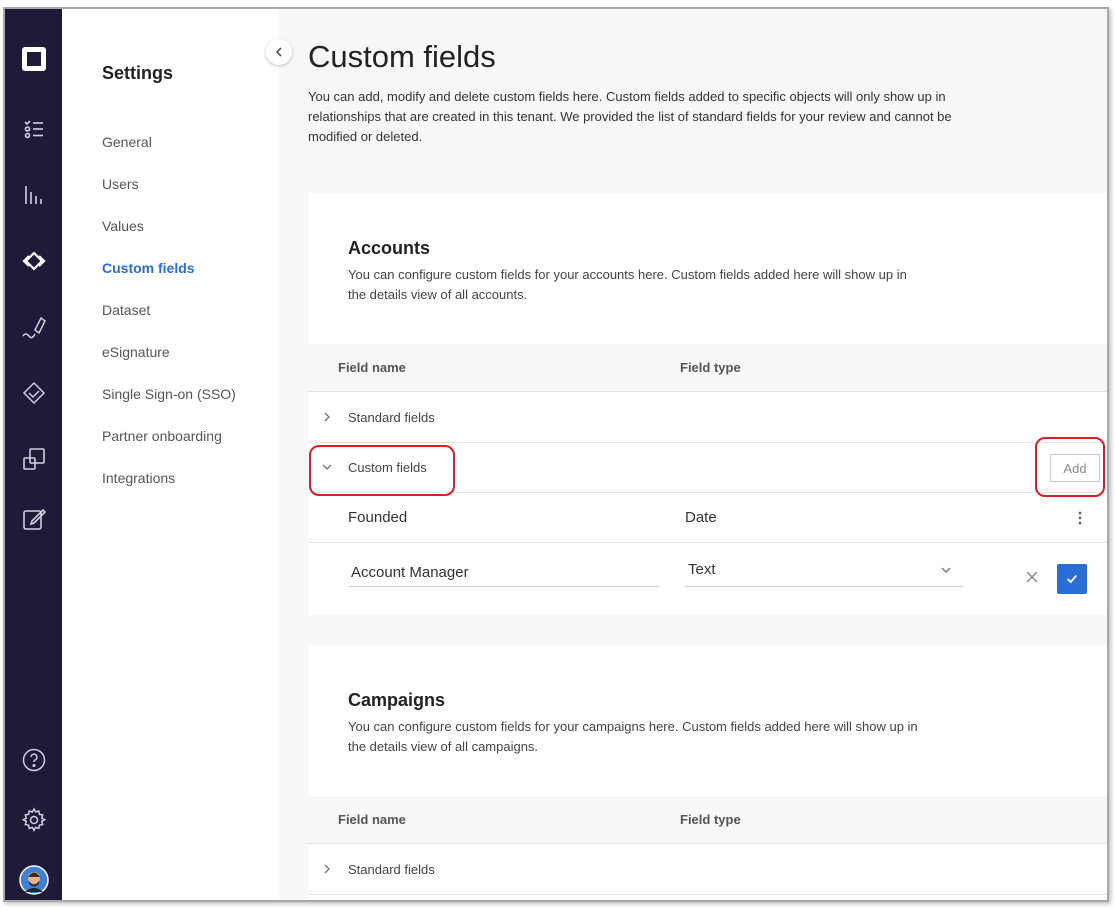  Describe the element at coordinates (169, 364) in the screenshot. I see `menu-item-esignature: eSignature` at that location.